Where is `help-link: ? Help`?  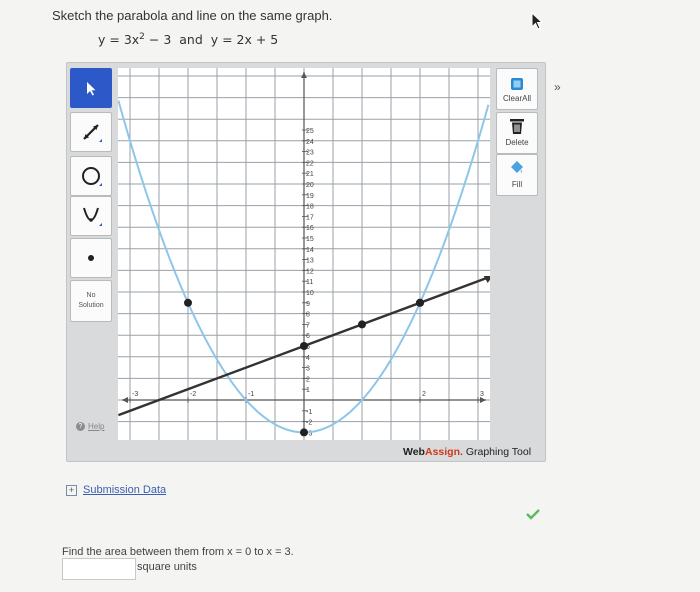
help-link: ? Help is located at coordinates (90, 426).